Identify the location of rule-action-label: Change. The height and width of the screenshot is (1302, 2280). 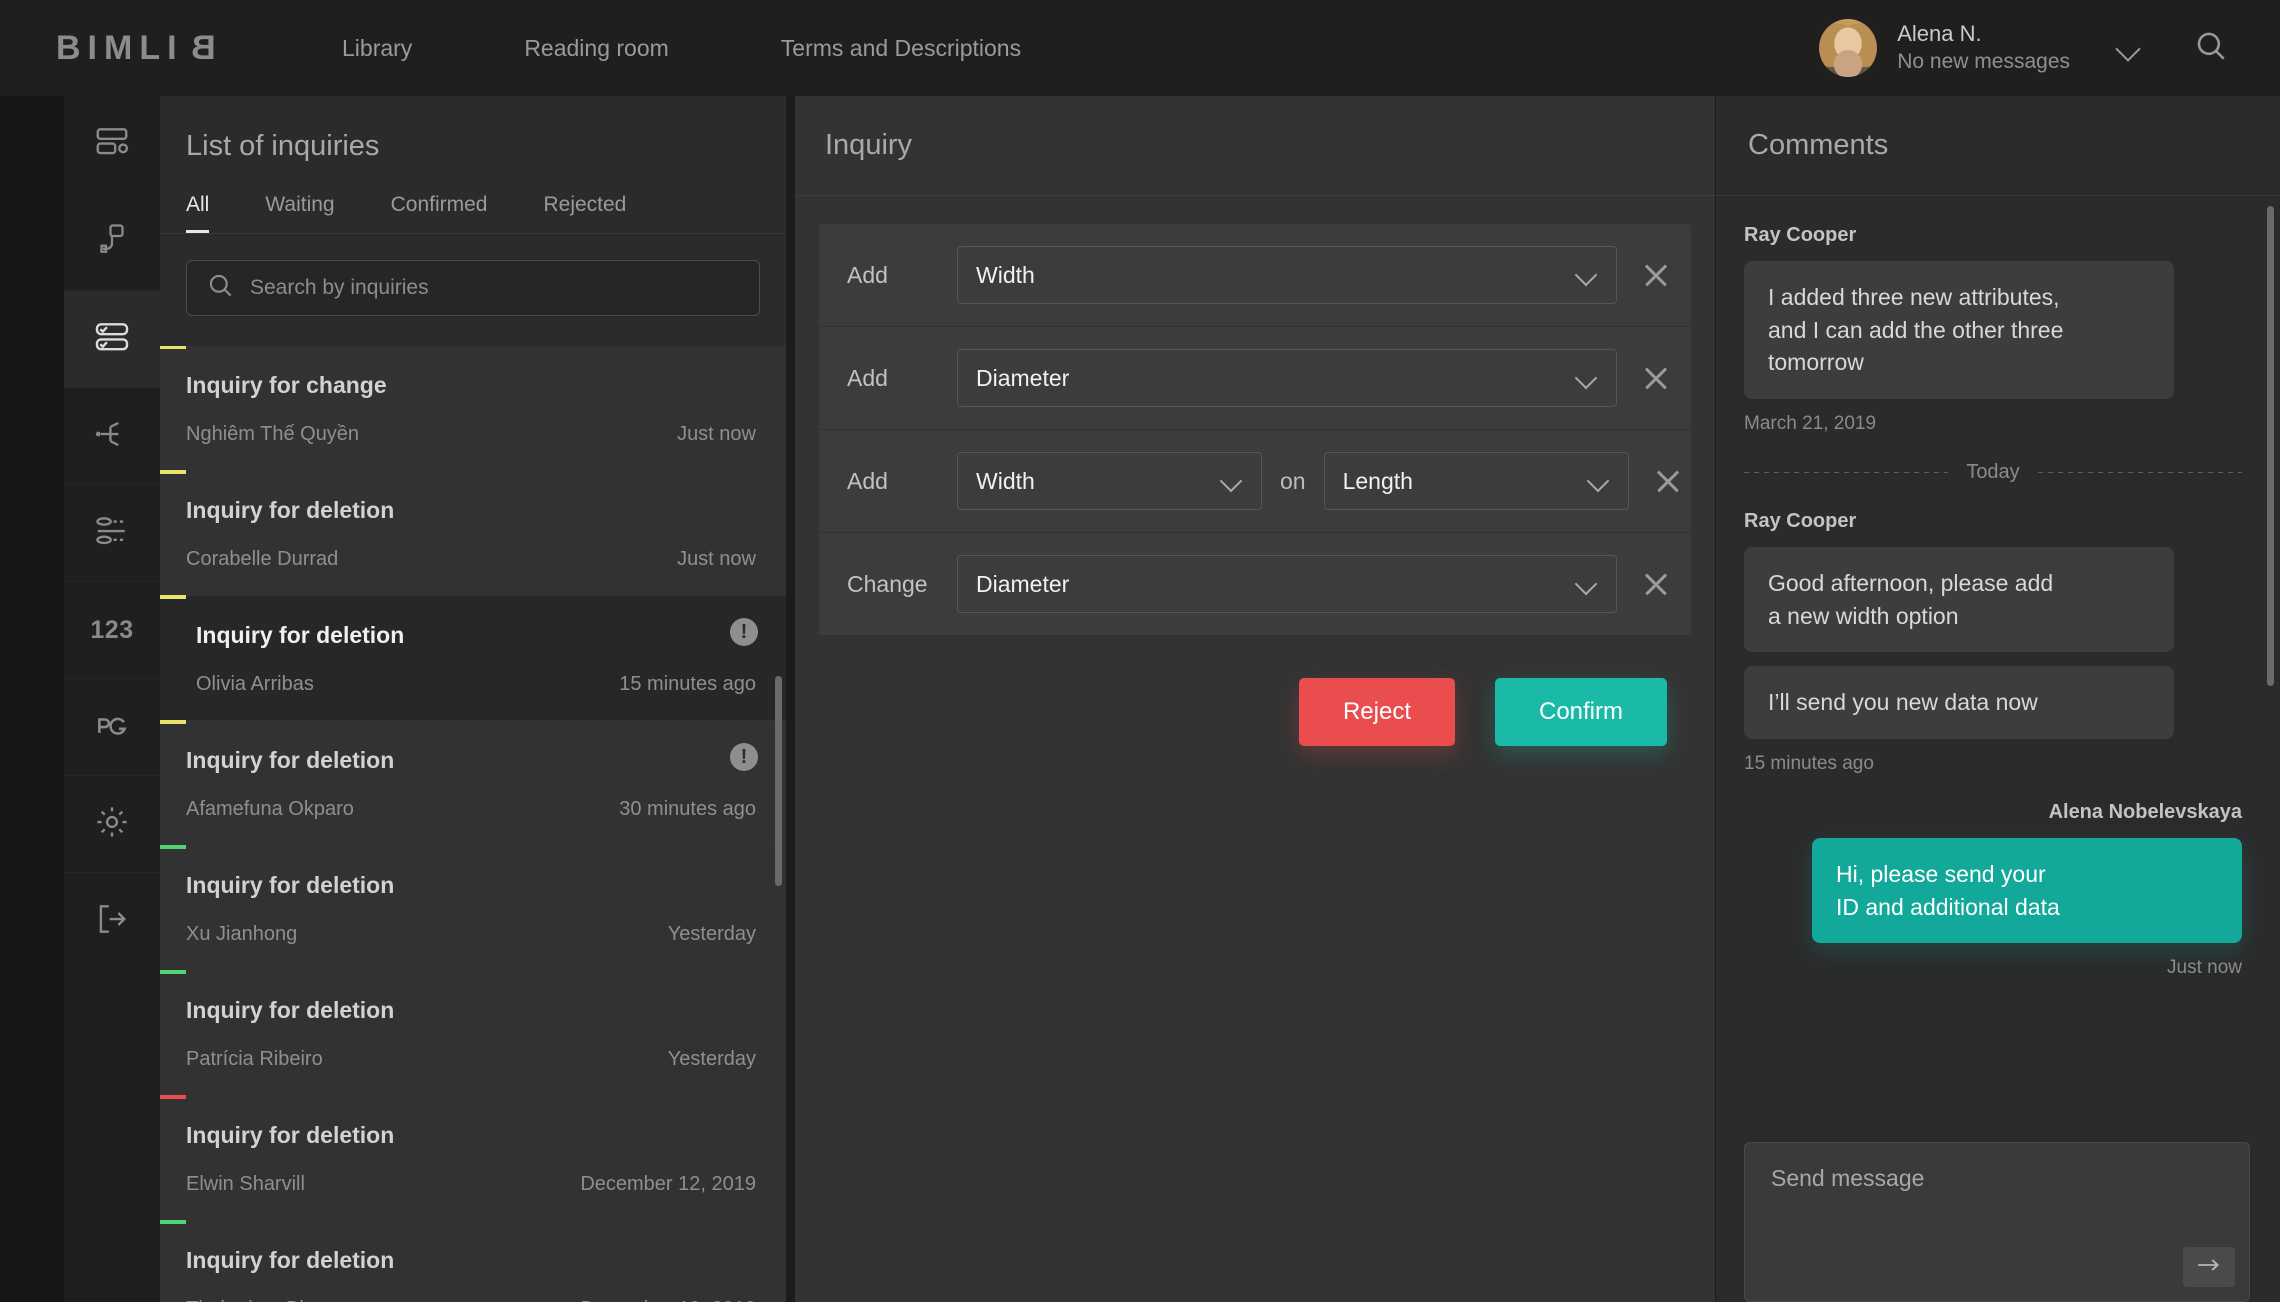
(887, 583).